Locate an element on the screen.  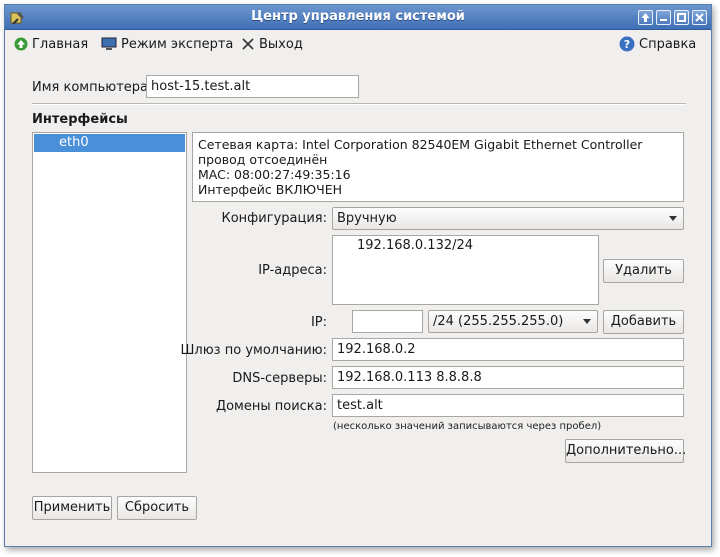
exit-button: Выход is located at coordinates (272, 44).